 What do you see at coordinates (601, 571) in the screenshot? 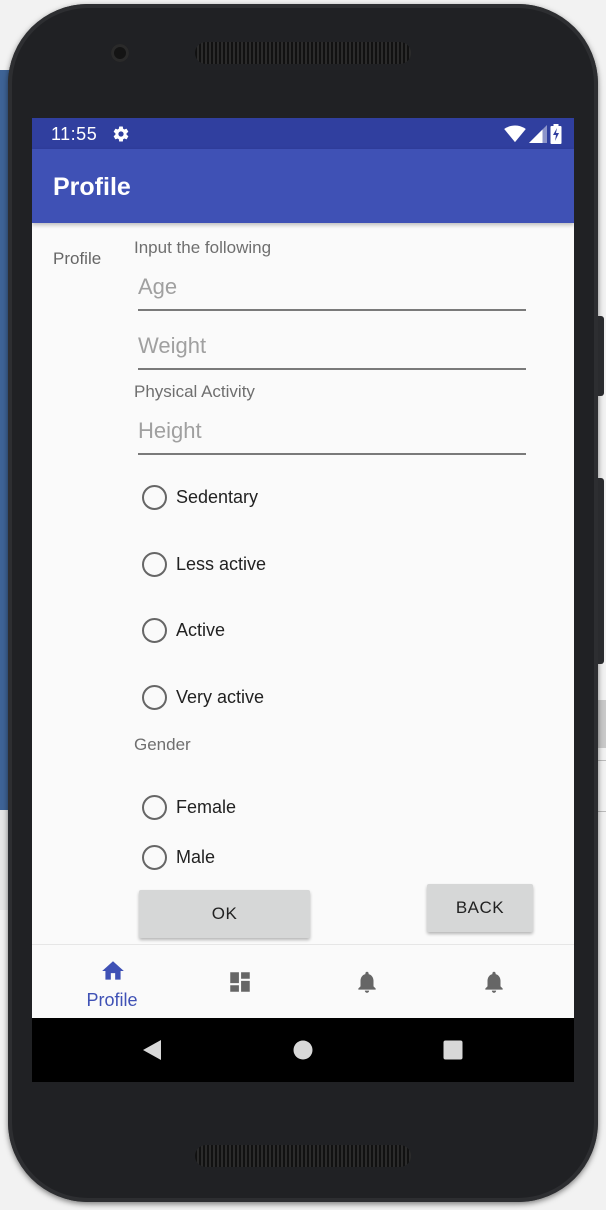
I see `power-button` at bounding box center [601, 571].